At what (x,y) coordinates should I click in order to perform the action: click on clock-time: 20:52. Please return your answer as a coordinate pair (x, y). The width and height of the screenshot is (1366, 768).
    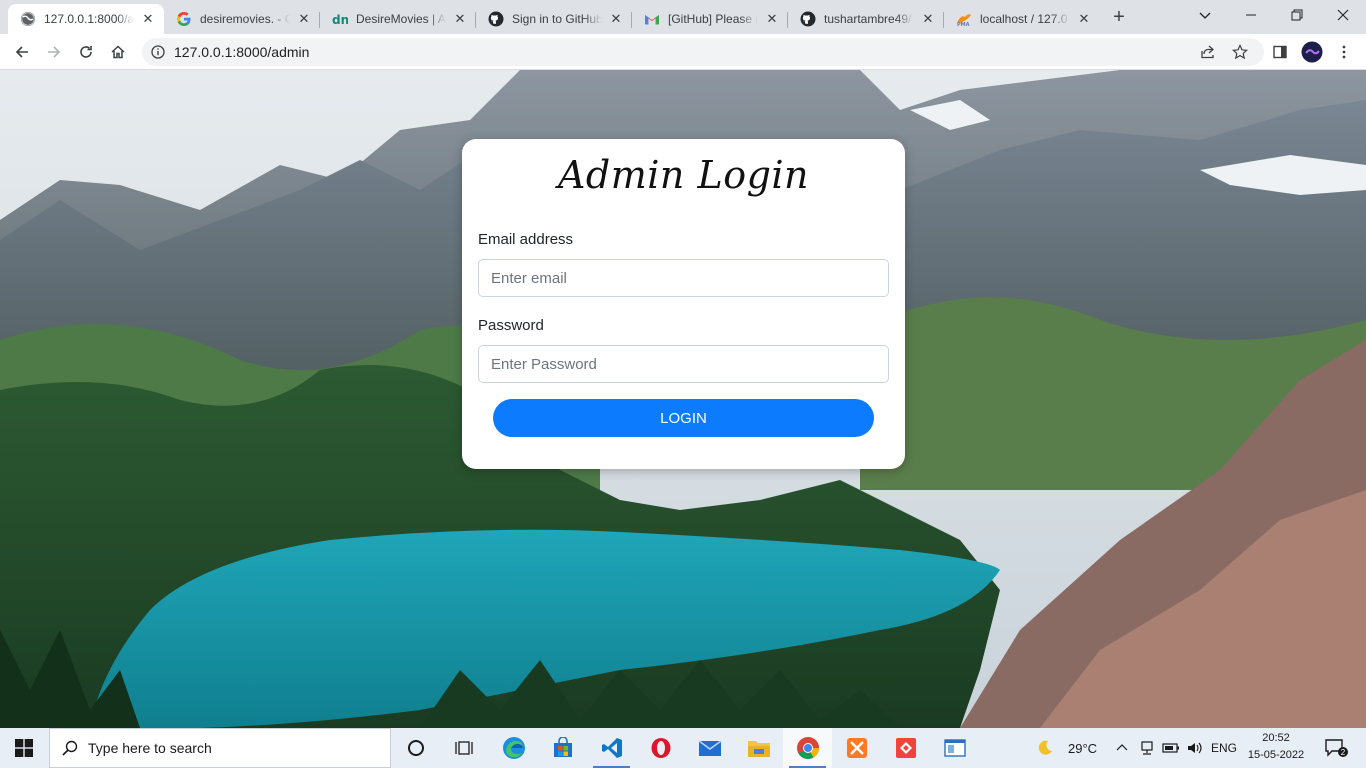
    Looking at the image, I should click on (1276, 738).